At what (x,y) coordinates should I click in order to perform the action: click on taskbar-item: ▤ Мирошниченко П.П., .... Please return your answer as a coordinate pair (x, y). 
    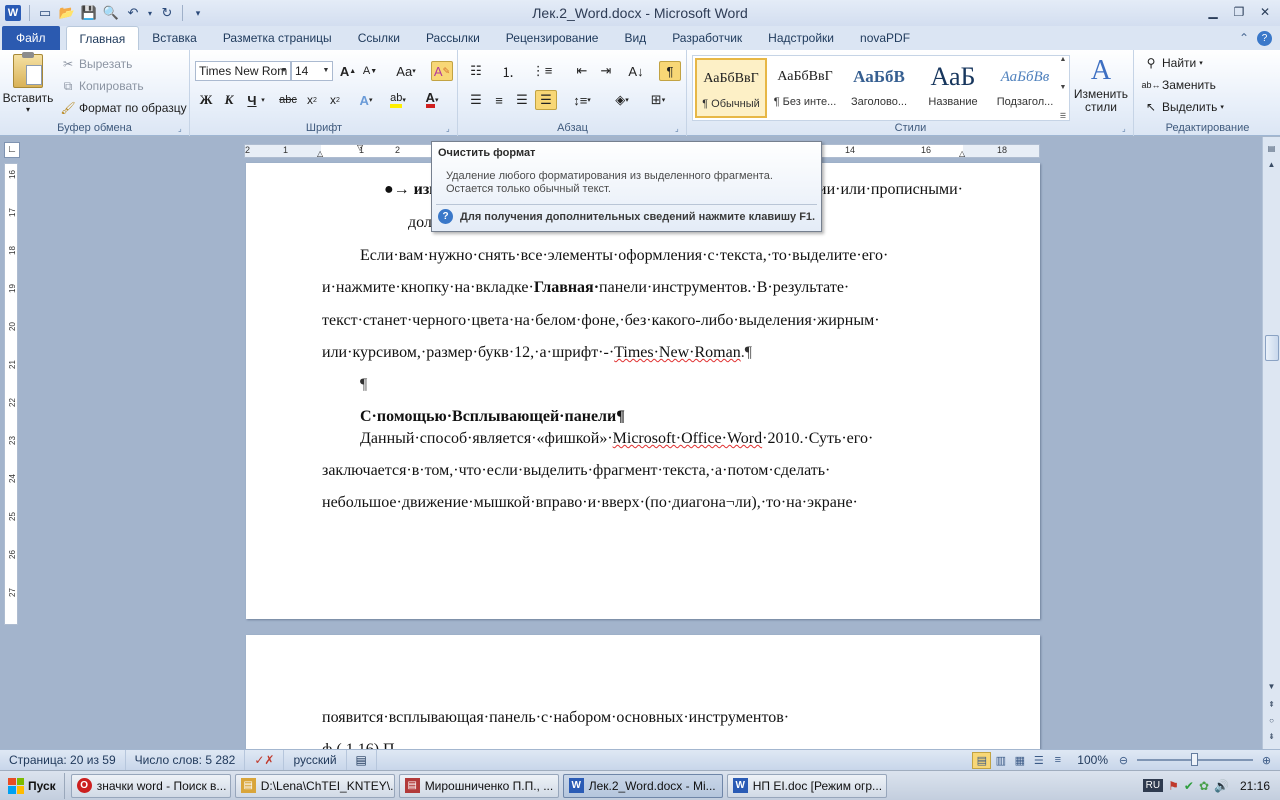
    Looking at the image, I should click on (478, 785).